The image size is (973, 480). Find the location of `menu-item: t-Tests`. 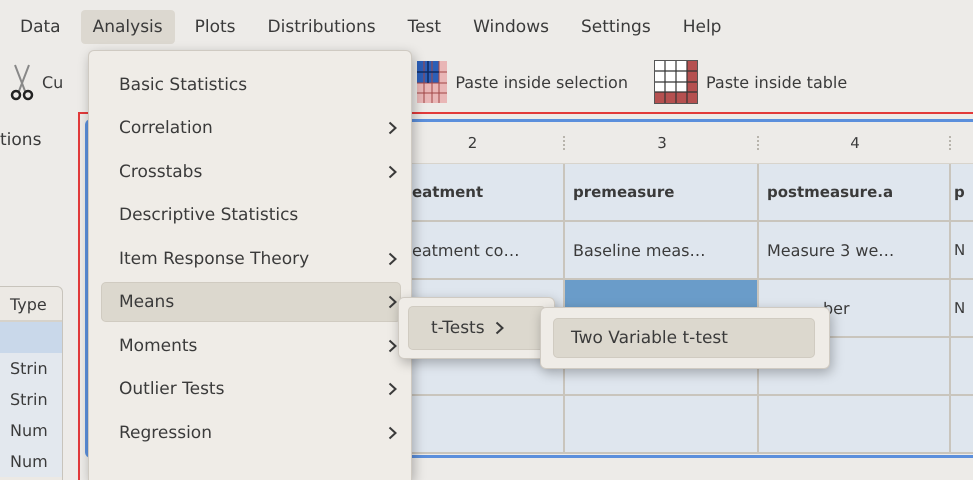

menu-item: t-Tests is located at coordinates (477, 328).